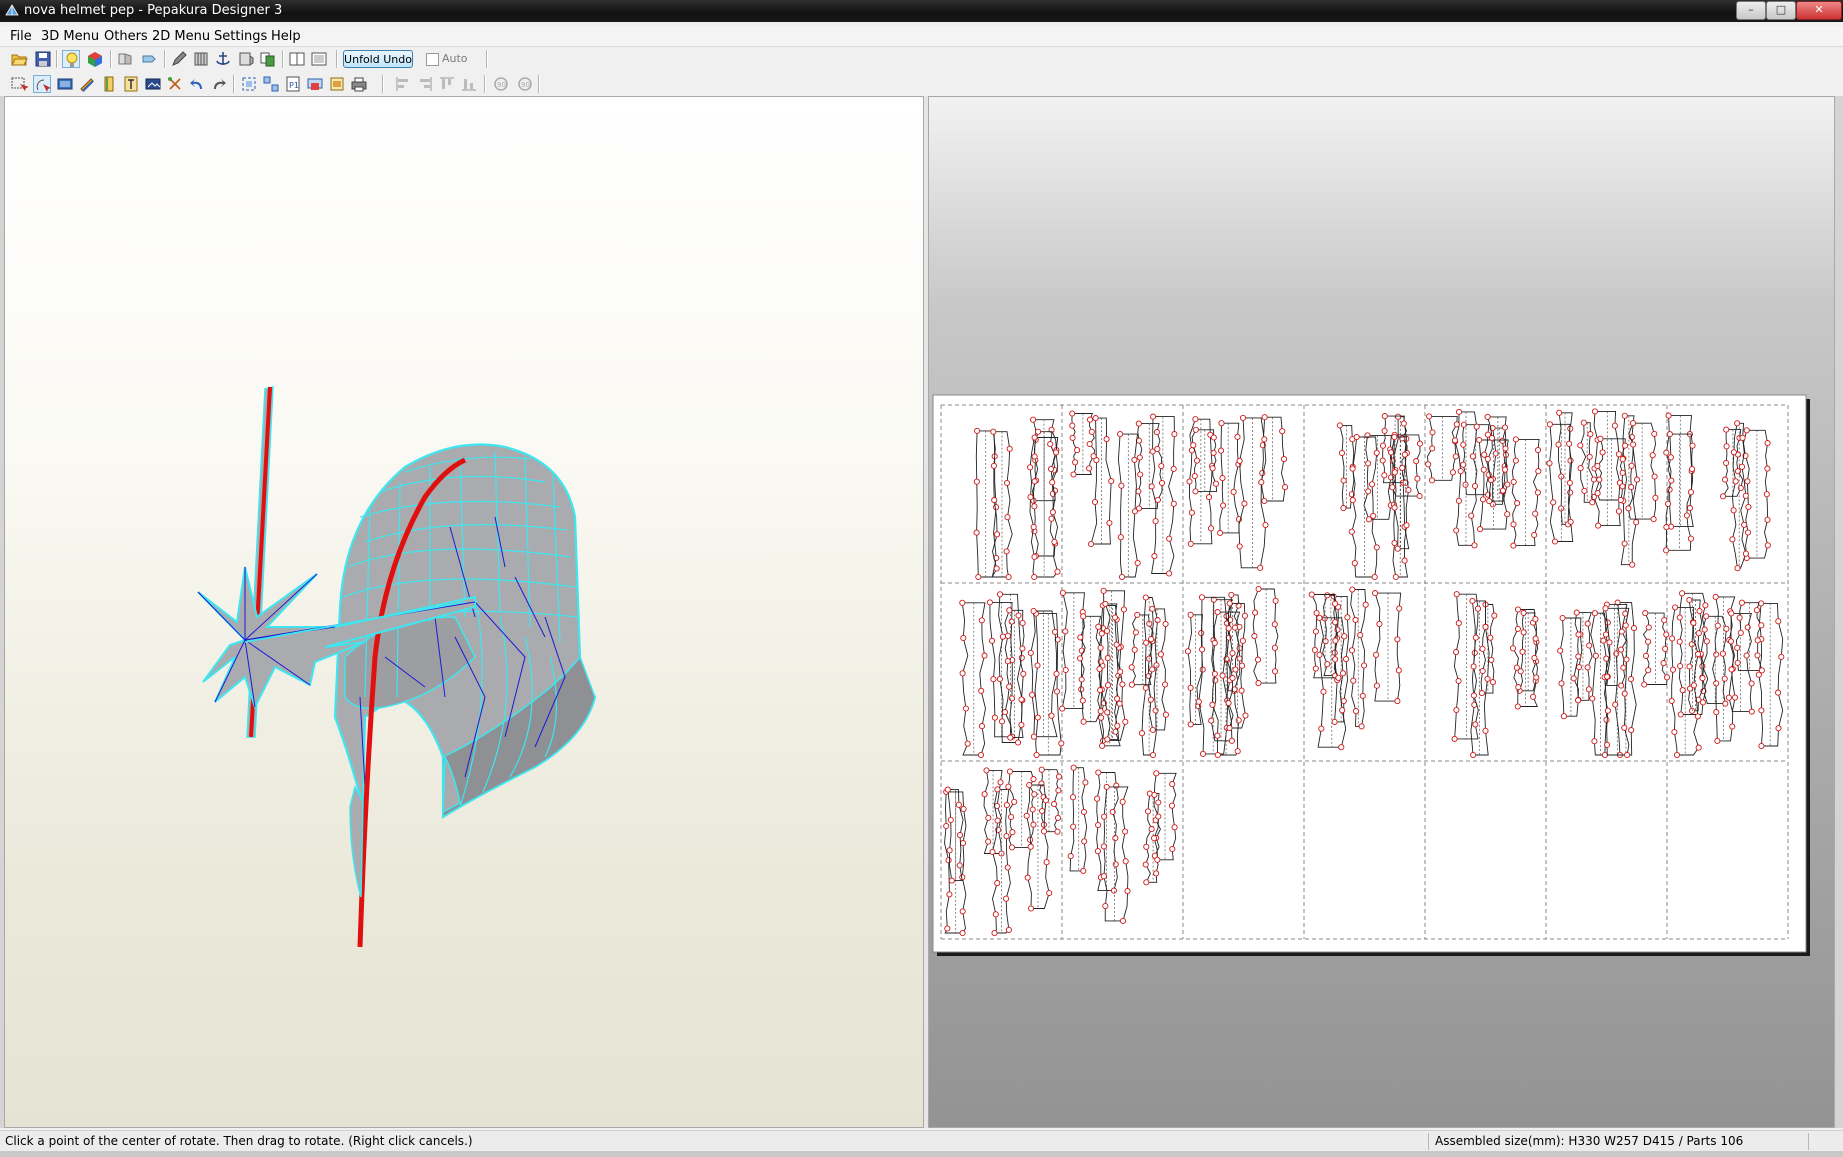 This screenshot has height=1157, width=1843. I want to click on menu-3d: 3D Menu, so click(70, 36).